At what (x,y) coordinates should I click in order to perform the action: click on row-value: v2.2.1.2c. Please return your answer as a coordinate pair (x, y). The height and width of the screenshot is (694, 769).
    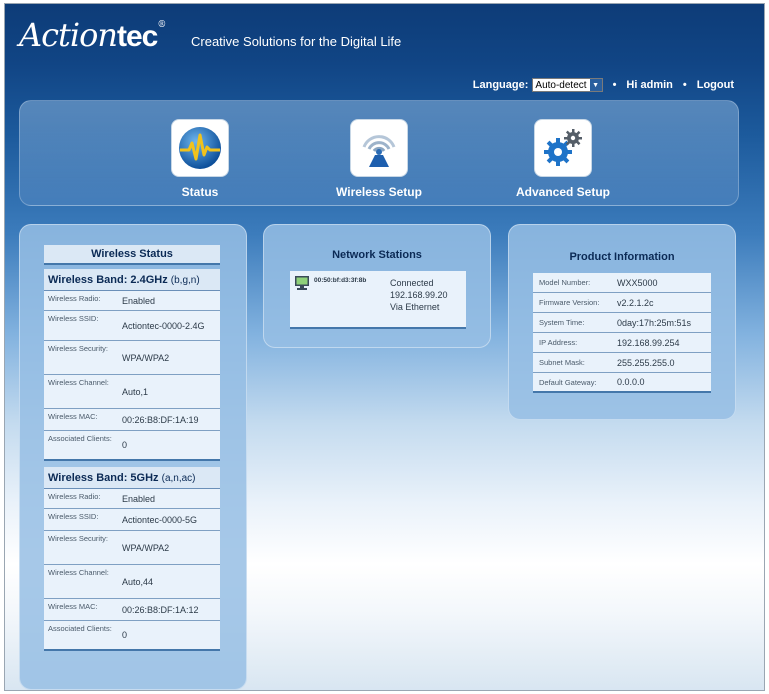
    Looking at the image, I should click on (635, 302).